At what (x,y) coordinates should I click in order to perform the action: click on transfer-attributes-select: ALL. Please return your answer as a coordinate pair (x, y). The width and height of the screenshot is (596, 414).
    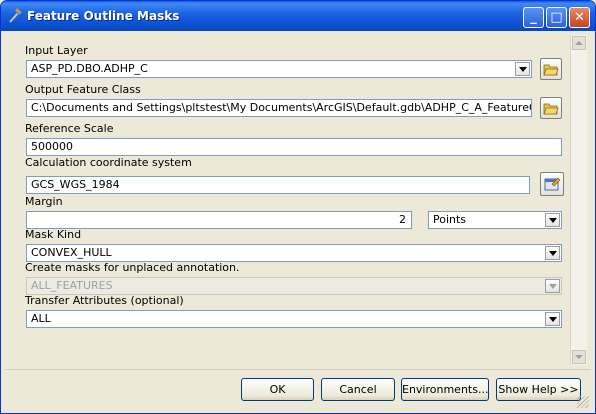
    Looking at the image, I should click on (294, 319).